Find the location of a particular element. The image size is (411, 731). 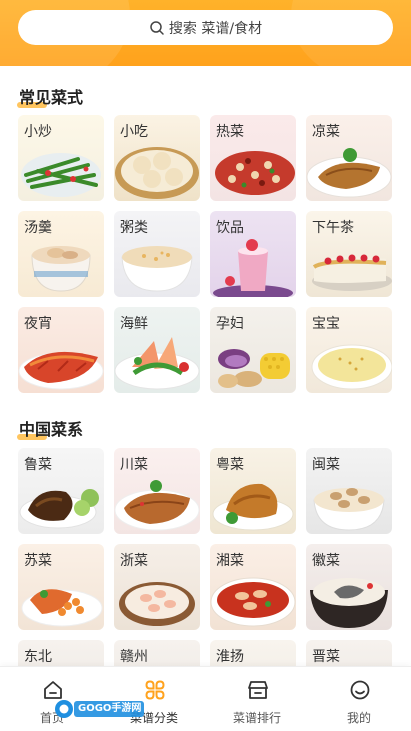

category-tile-yunfu: 孕妇 is located at coordinates (253, 350).